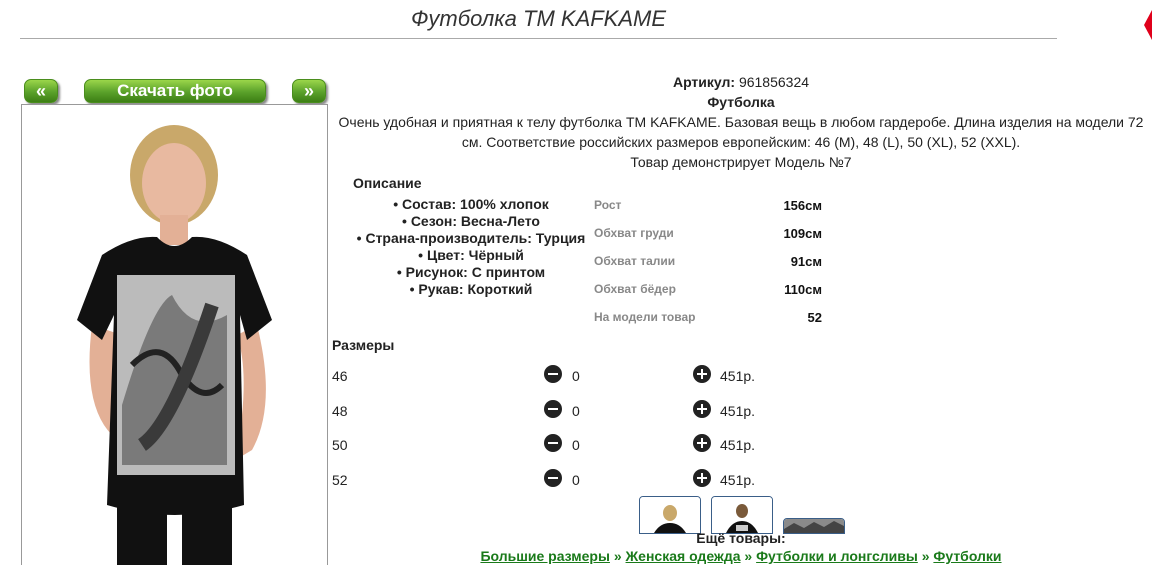 Image resolution: width=1152 pixels, height=565 pixels. Describe the element at coordinates (471, 272) in the screenshot. I see `property-item: • Рисунок: С принтом` at that location.